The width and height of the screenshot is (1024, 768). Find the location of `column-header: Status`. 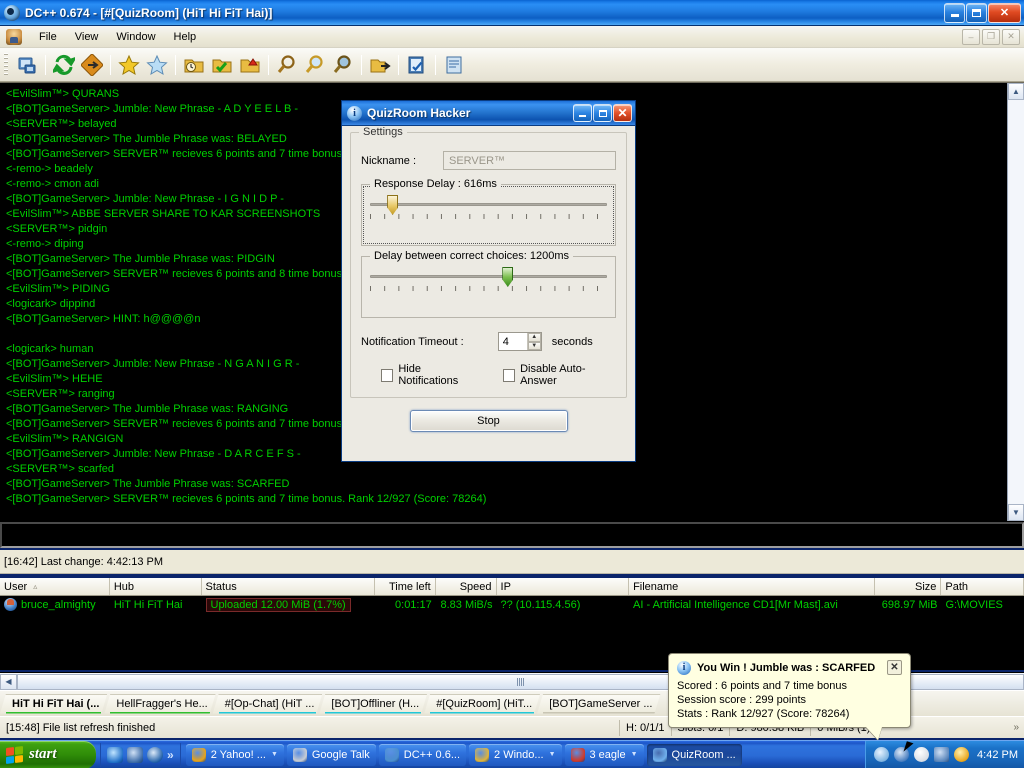

column-header: Status is located at coordinates (288, 586).